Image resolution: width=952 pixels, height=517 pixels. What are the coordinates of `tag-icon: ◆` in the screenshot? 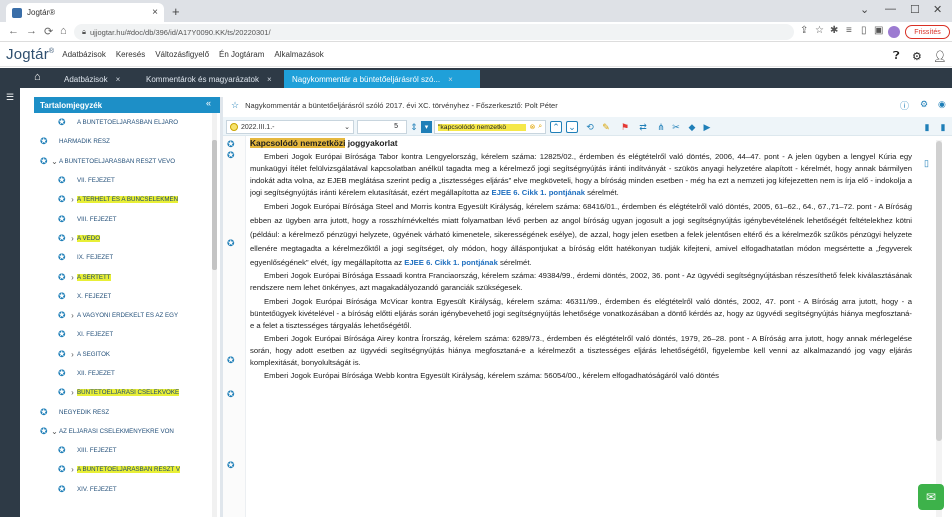 It's located at (692, 127).